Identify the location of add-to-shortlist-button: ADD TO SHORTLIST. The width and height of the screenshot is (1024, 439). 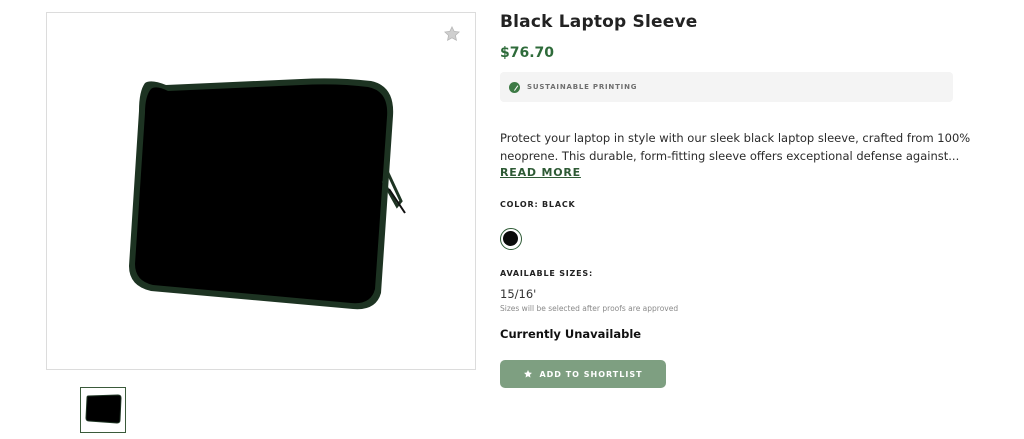
(583, 374).